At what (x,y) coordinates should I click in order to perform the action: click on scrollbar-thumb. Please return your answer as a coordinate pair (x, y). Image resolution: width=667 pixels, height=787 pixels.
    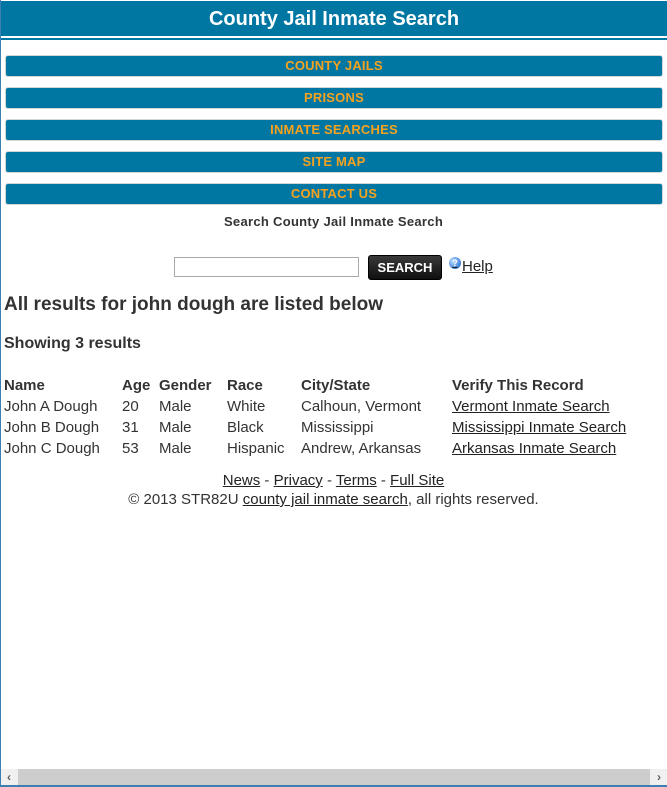
    Looking at the image, I should click on (334, 777).